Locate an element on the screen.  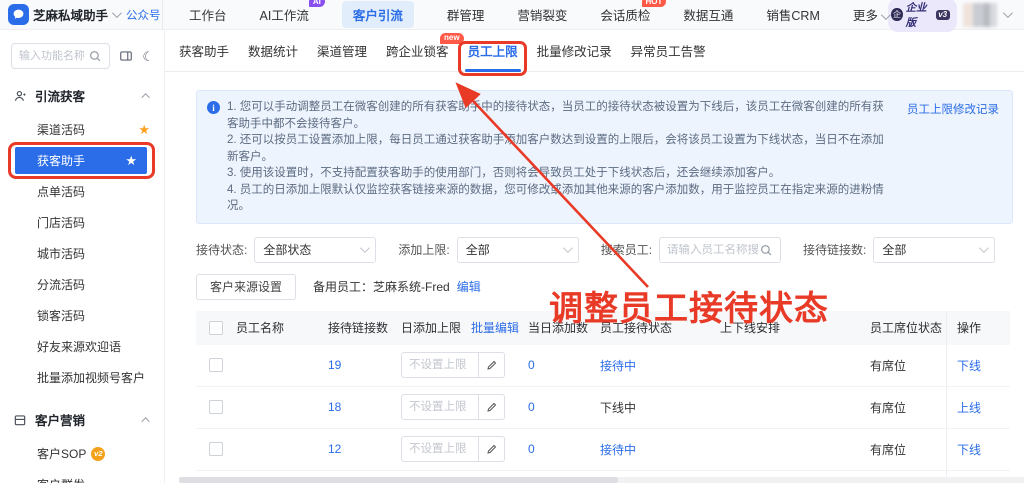
horizontal-scrollbar is located at coordinates (601, 480).